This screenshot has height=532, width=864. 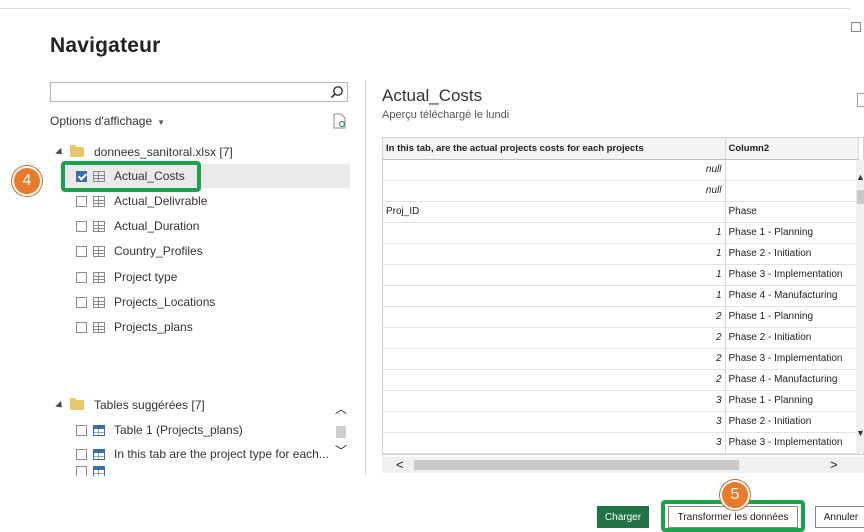 What do you see at coordinates (101, 121) in the screenshot?
I see `display-options-label: Options d'affichage` at bounding box center [101, 121].